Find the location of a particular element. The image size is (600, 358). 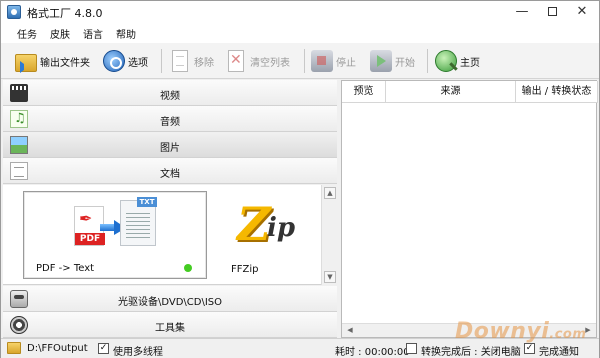

scroll-up-icon: ▲ is located at coordinates (330, 193).